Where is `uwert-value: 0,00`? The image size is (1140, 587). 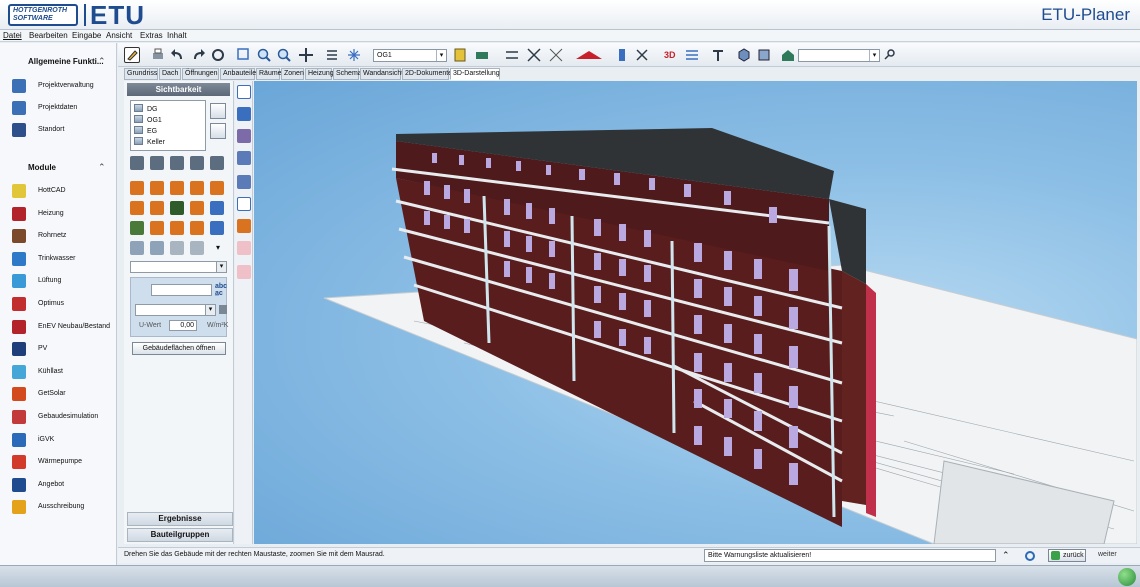 uwert-value: 0,00 is located at coordinates (183, 325).